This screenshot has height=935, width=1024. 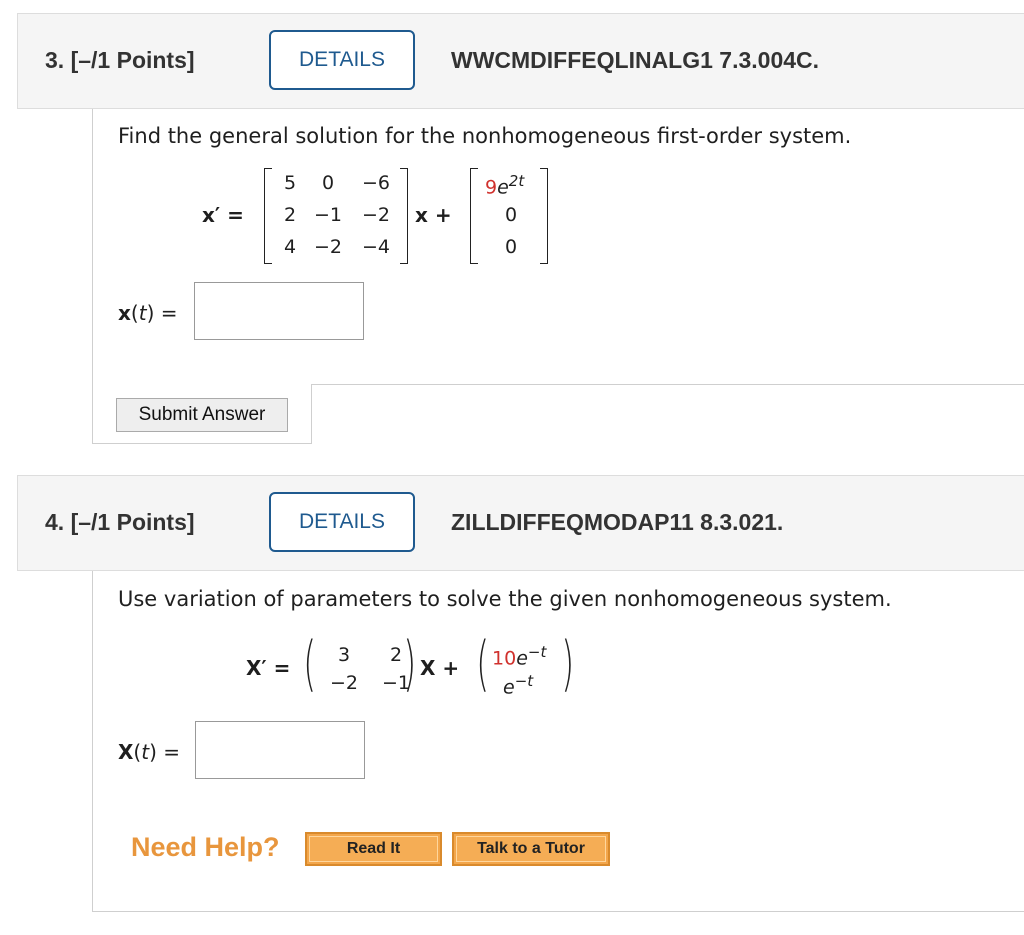 What do you see at coordinates (519, 656) in the screenshot?
I see `forcing-term: 10e−t` at bounding box center [519, 656].